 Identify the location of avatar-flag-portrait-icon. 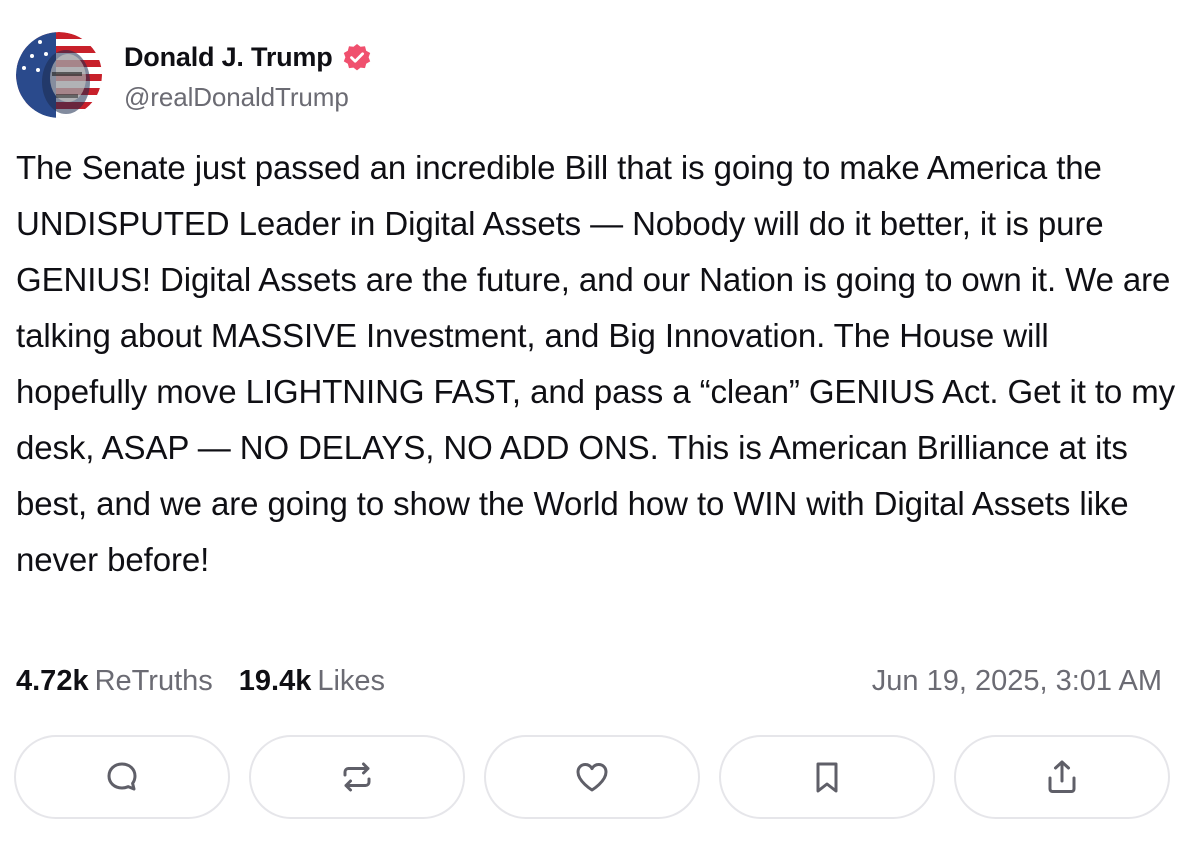
(59, 75).